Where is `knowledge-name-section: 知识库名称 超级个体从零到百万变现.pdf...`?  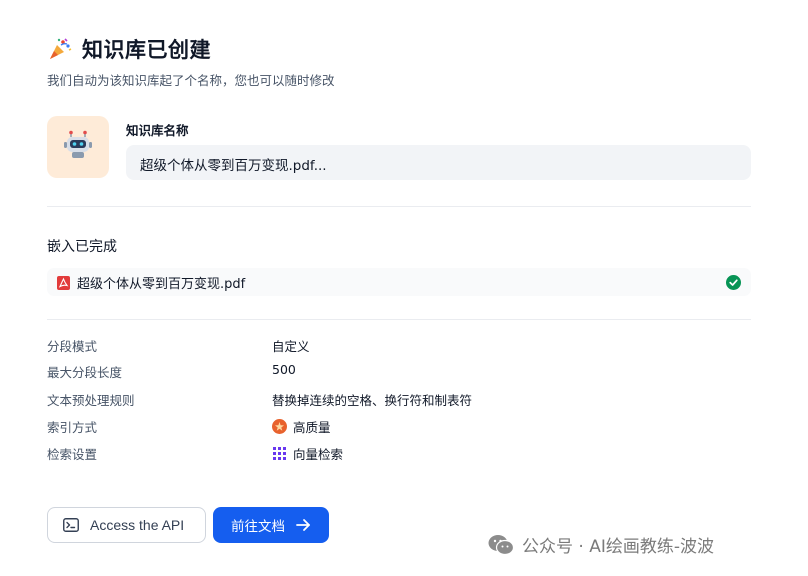 knowledge-name-section: 知识库名称 超级个体从零到百万变现.pdf... is located at coordinates (399, 148).